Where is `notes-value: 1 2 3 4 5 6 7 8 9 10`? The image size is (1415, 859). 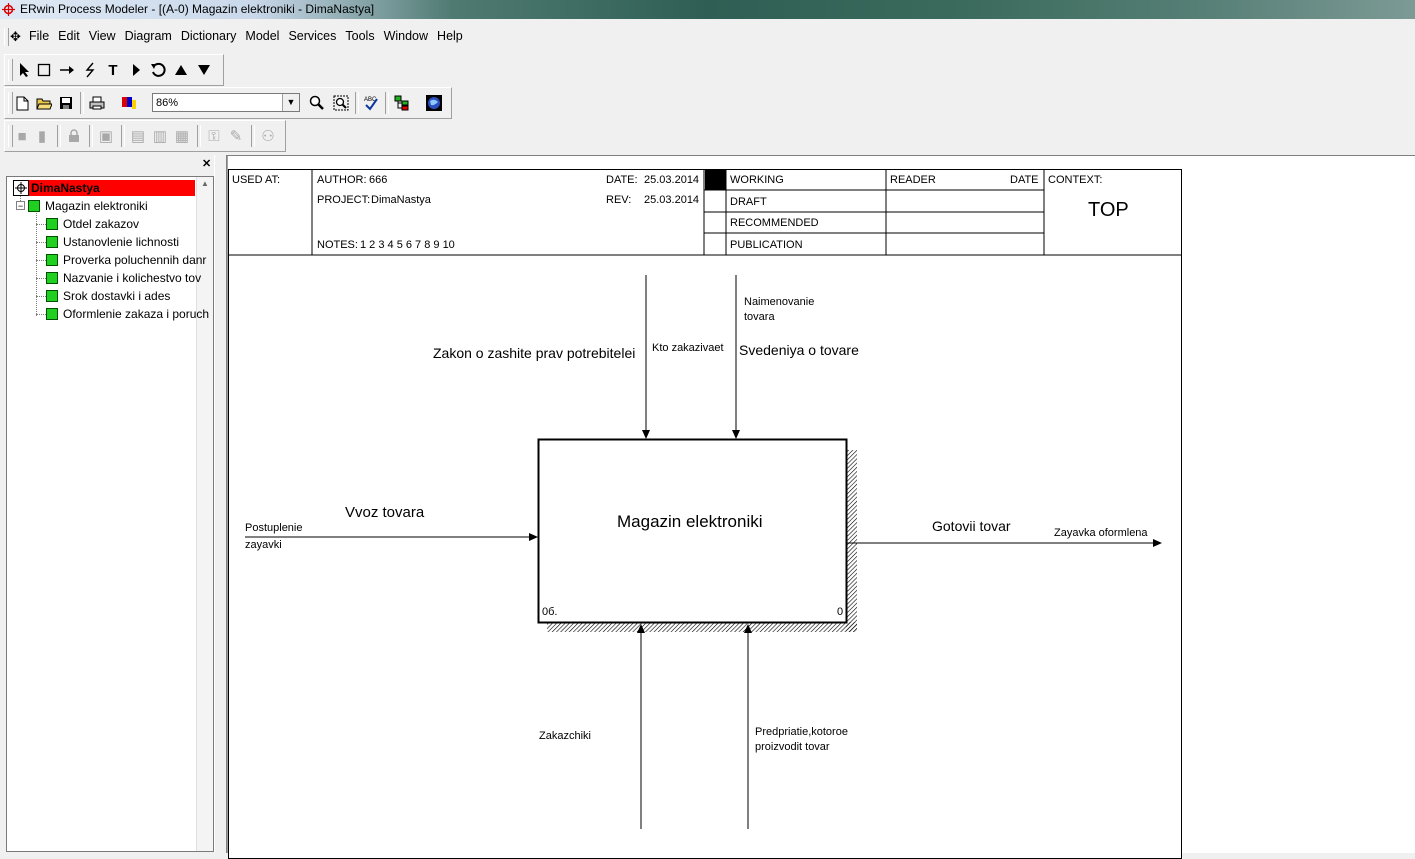 notes-value: 1 2 3 4 5 6 7 8 9 10 is located at coordinates (407, 245).